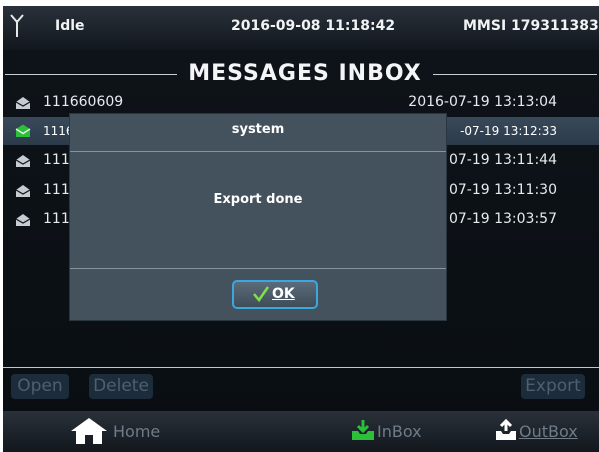 This screenshot has height=452, width=599. I want to click on message-row: 111660609 2016-07-19 13:13:04, so click(301, 103).